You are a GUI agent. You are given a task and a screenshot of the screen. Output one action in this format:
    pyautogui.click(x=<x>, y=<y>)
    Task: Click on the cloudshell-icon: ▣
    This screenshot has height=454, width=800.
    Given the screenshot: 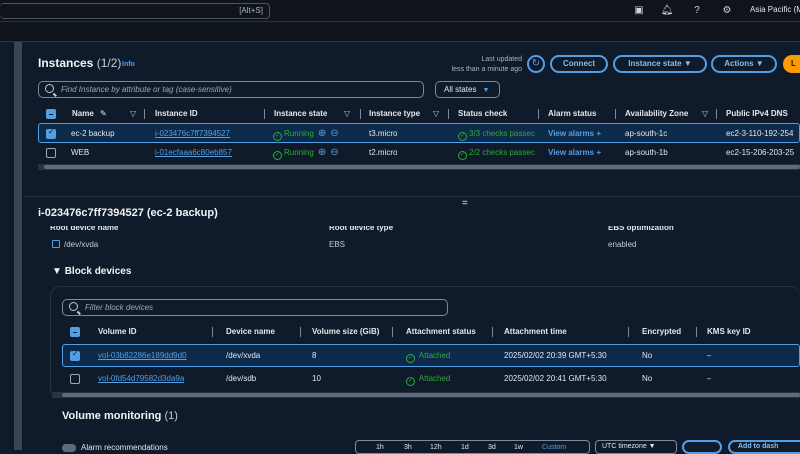 What is the action you would take?
    pyautogui.click(x=639, y=11)
    